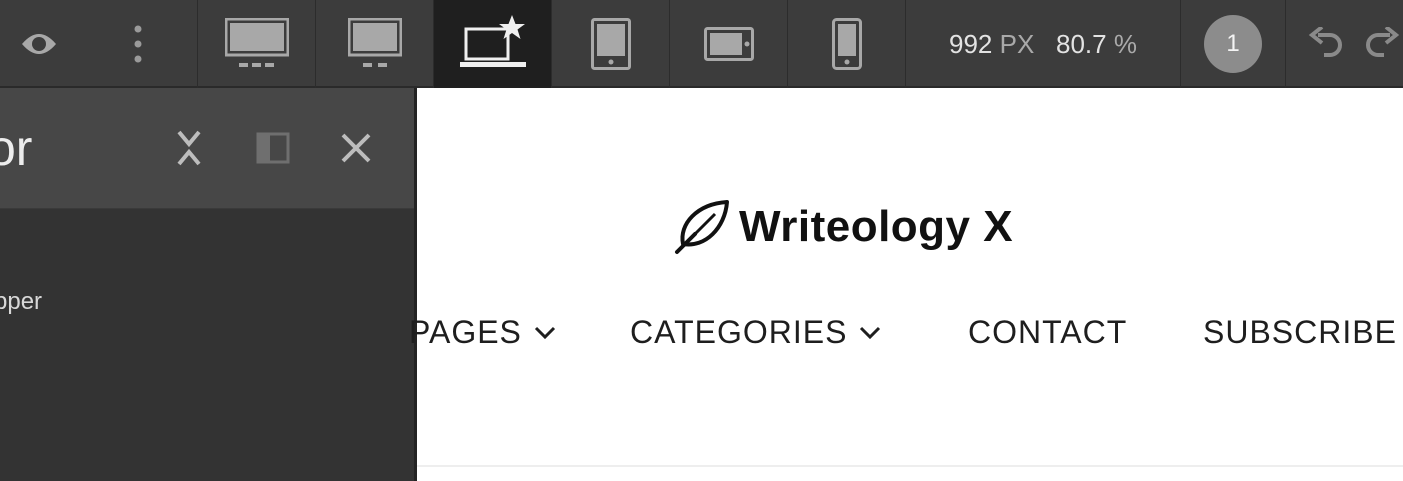 This screenshot has height=481, width=1403. What do you see at coordinates (1017, 43) in the screenshot?
I see `width-unit: PX` at bounding box center [1017, 43].